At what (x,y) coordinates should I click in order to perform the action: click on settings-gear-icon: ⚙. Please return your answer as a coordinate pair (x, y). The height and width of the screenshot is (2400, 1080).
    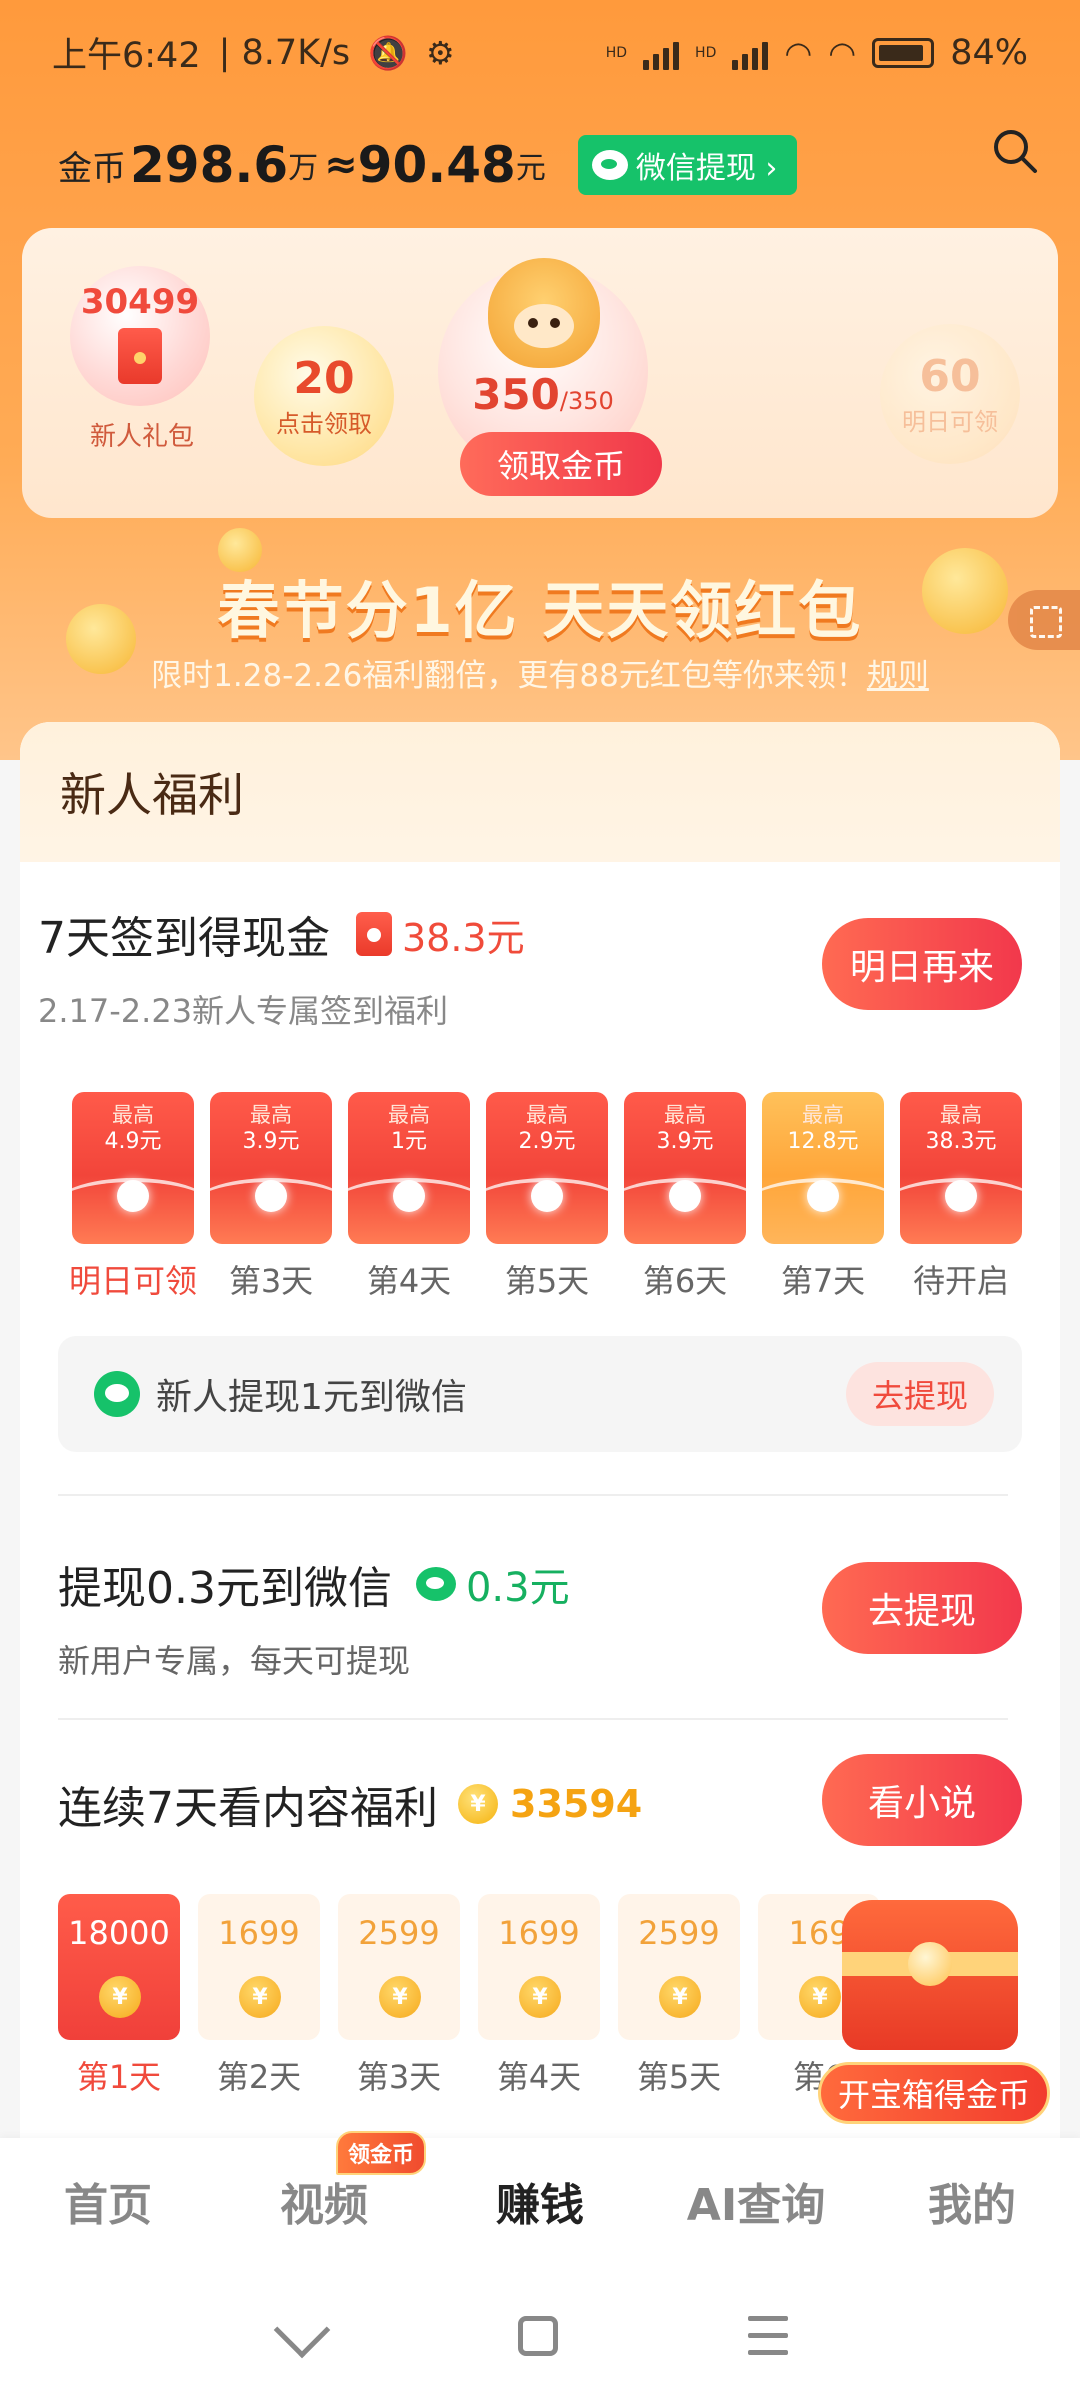
    Looking at the image, I should click on (440, 52).